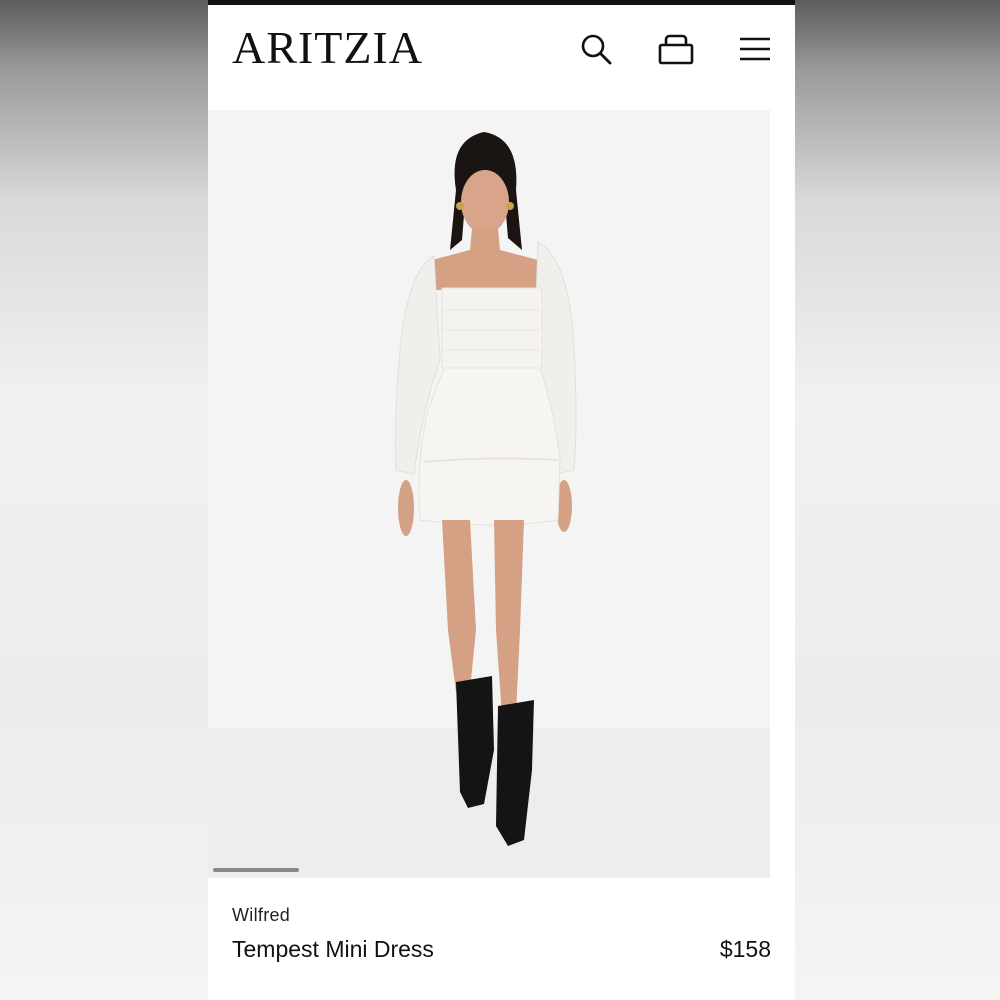 The height and width of the screenshot is (1000, 1000). What do you see at coordinates (333, 949) in the screenshot?
I see `product-name: Tempest Mini Dress` at bounding box center [333, 949].